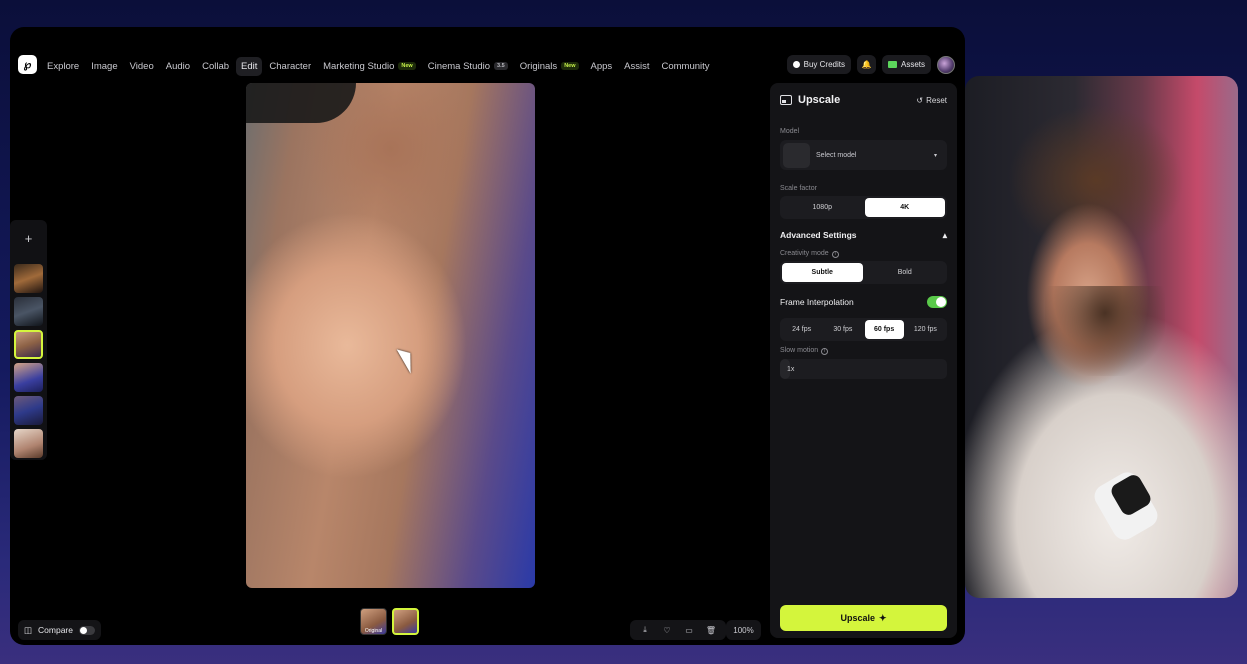  I want to click on nav-label: Assist, so click(637, 66).